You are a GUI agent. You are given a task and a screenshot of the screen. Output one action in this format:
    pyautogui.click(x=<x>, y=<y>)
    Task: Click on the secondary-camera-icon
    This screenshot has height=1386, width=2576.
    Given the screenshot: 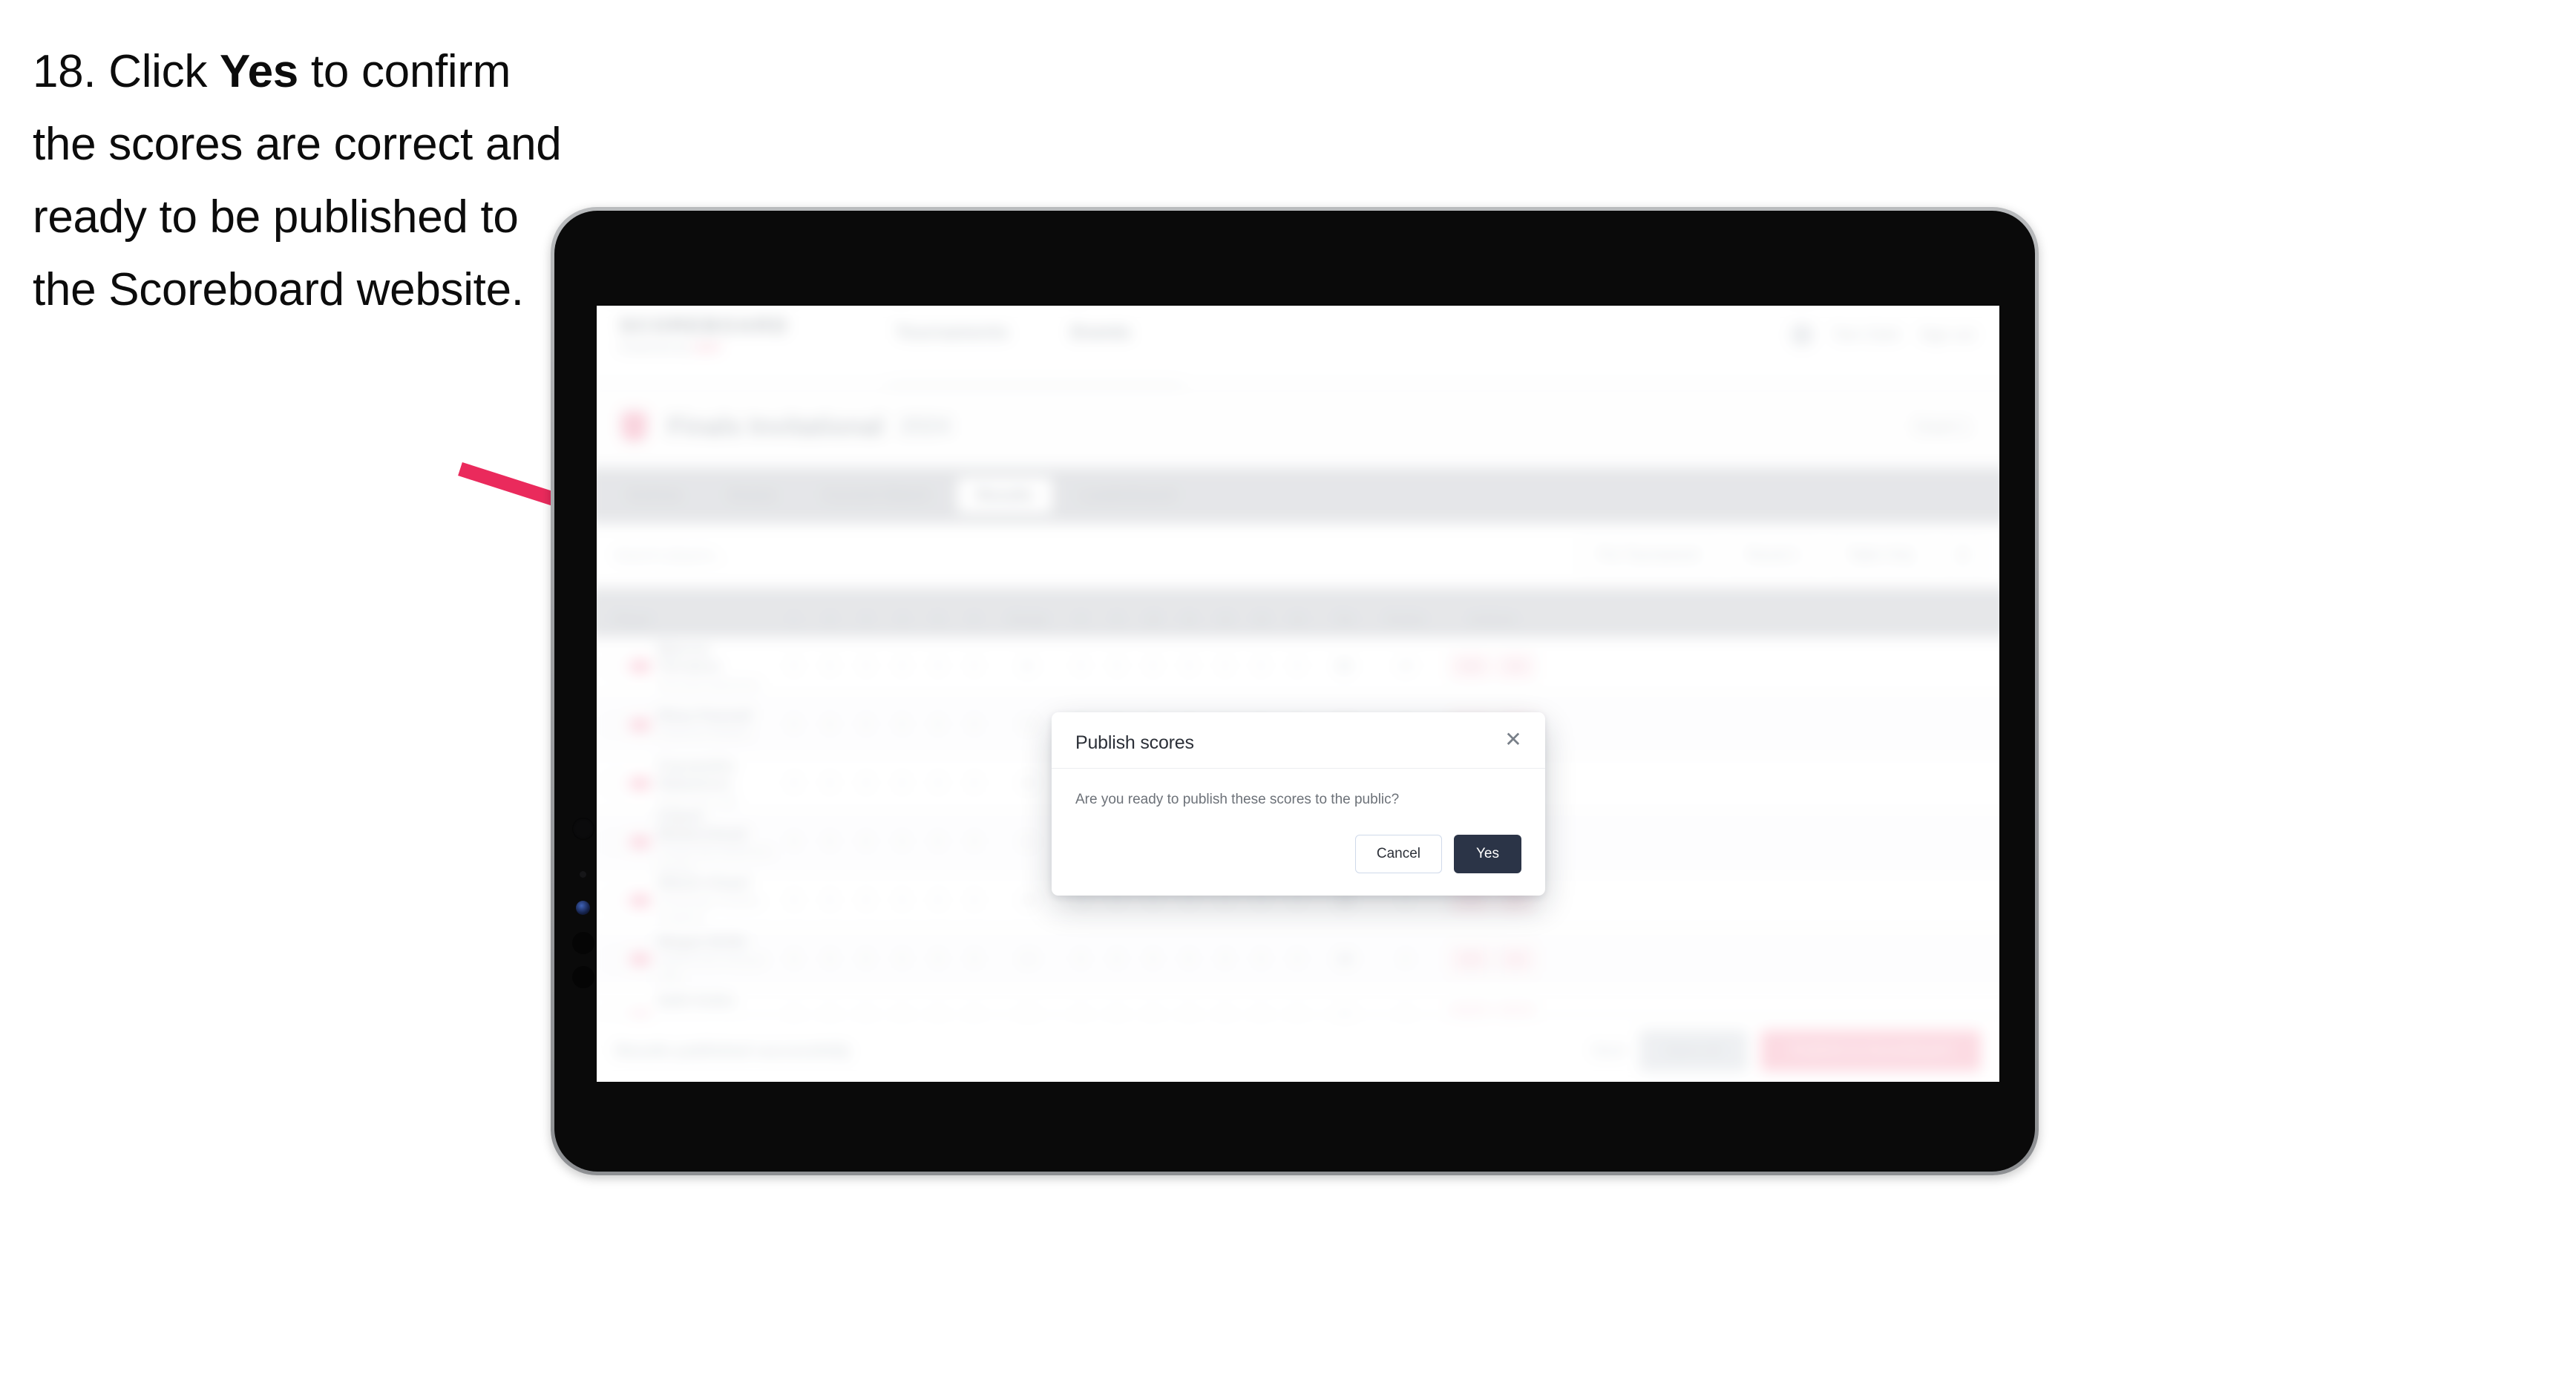 What is the action you would take?
    pyautogui.click(x=583, y=943)
    